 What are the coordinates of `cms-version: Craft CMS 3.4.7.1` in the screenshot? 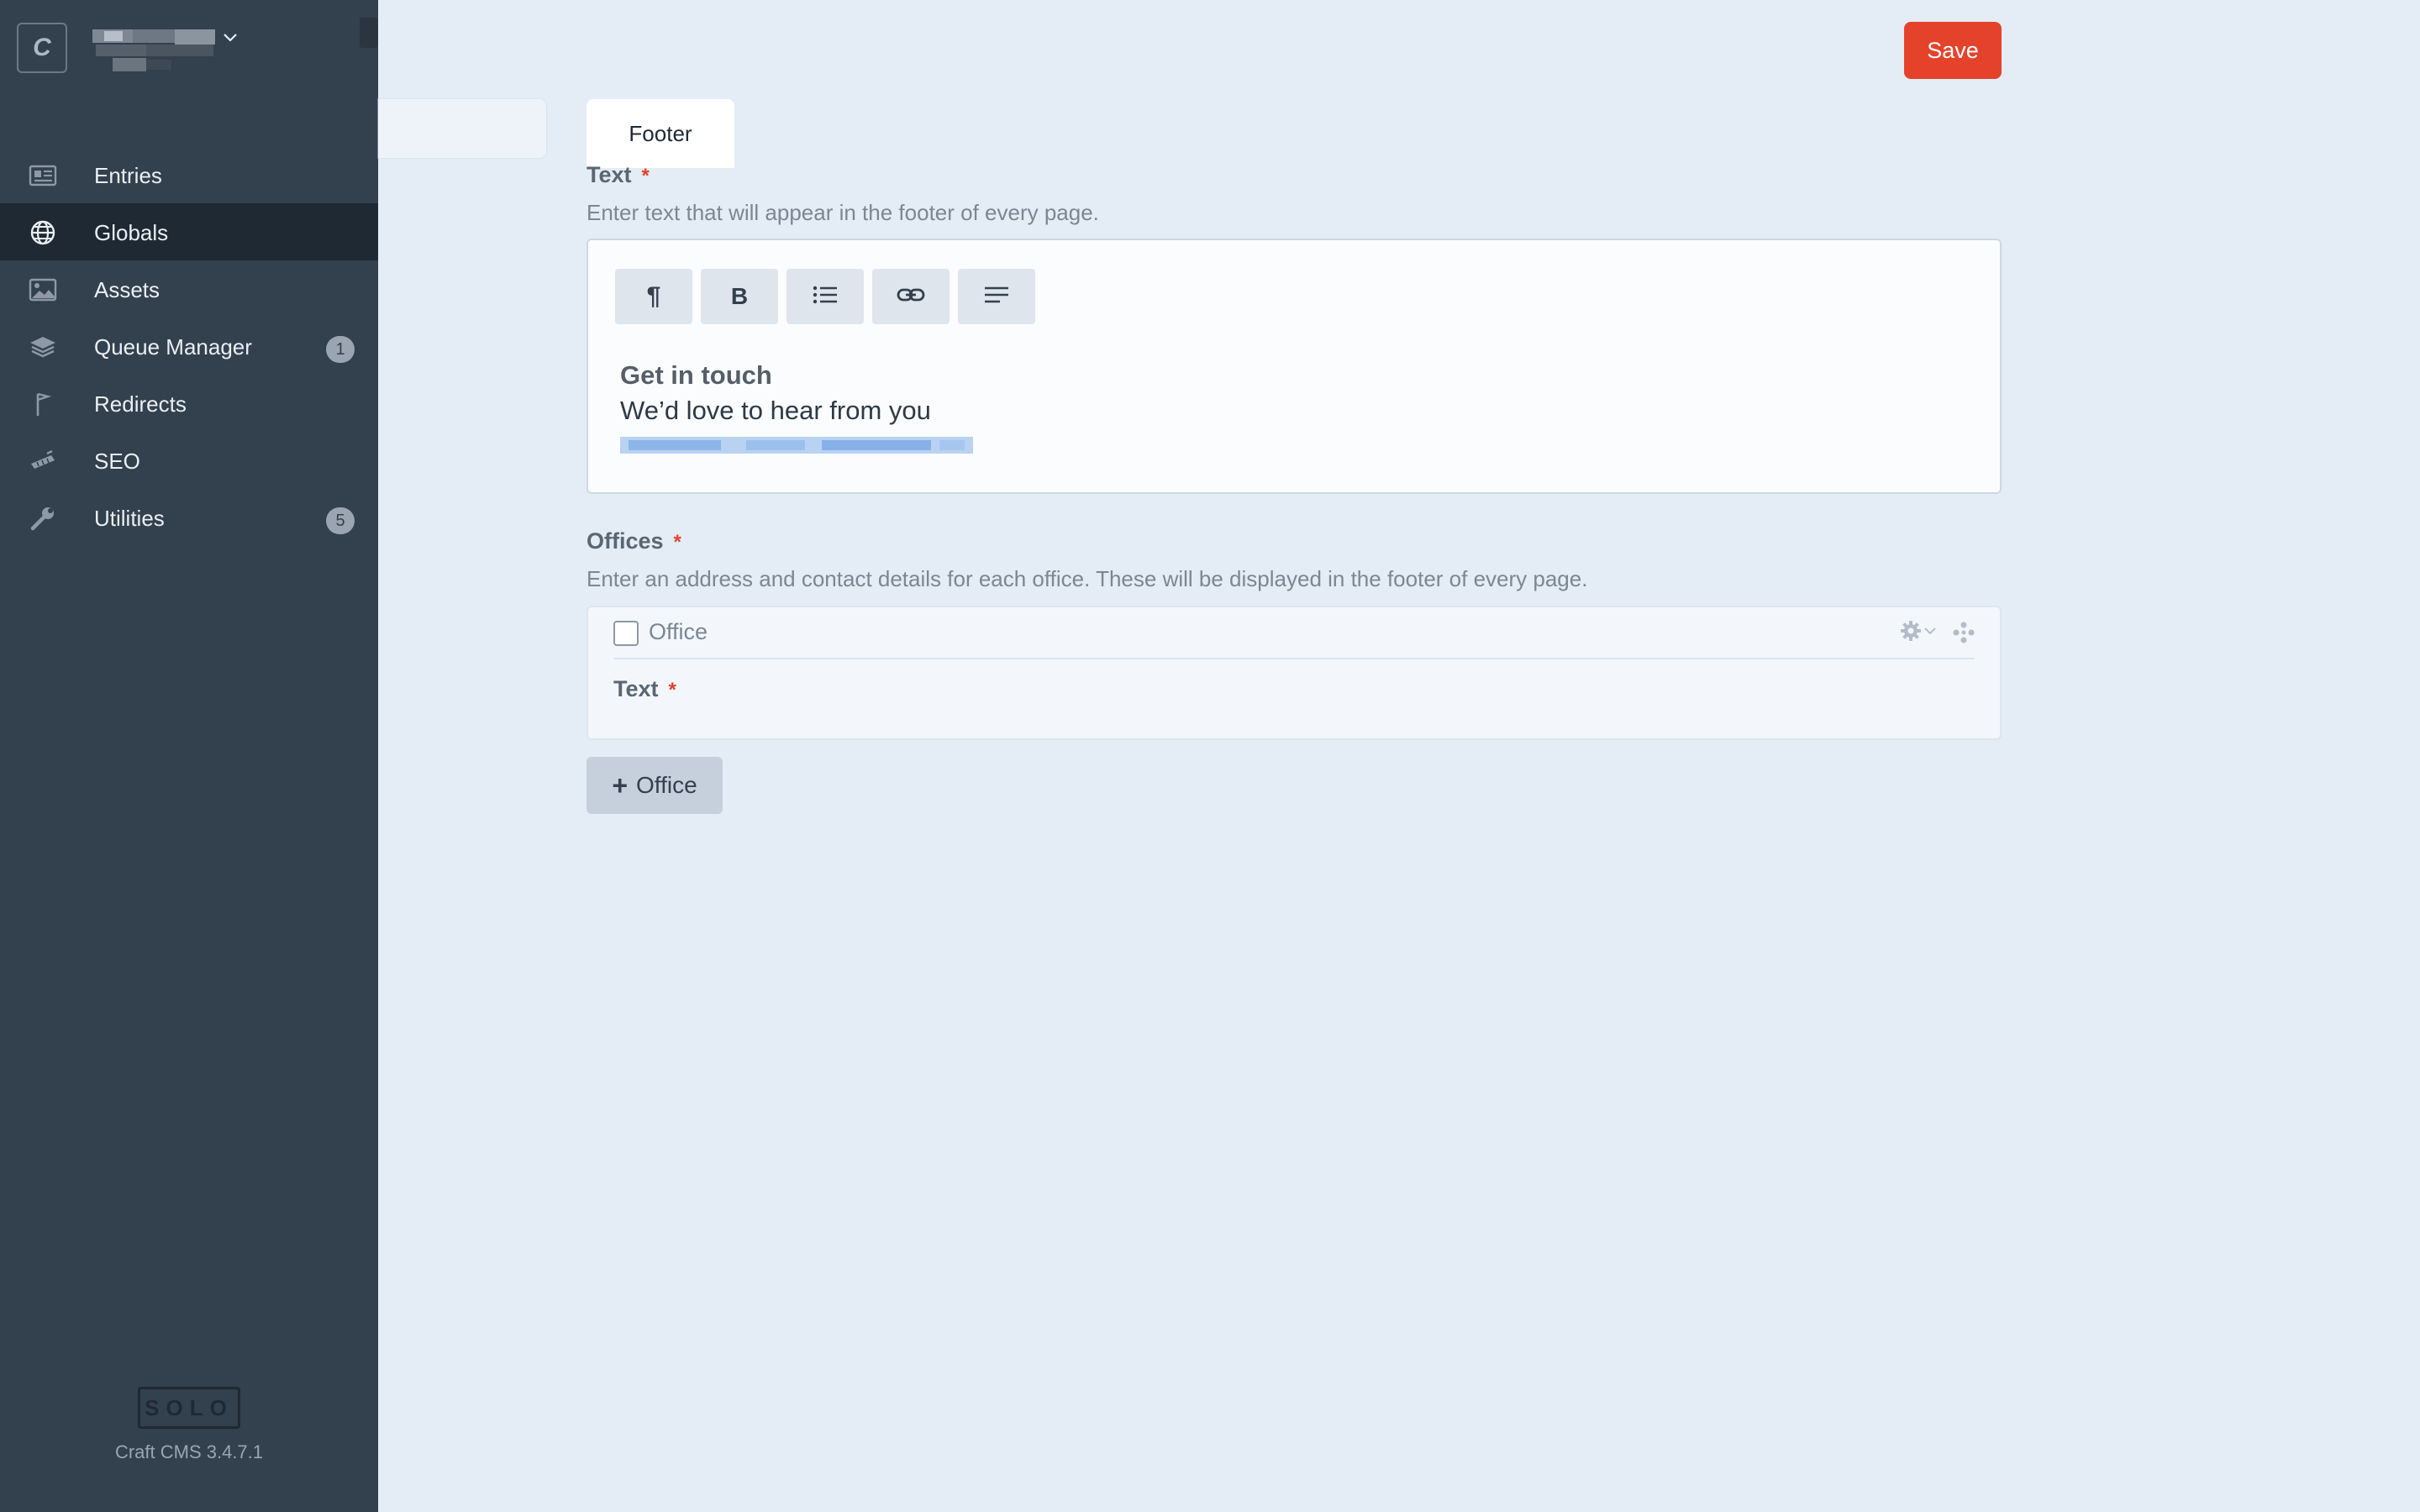 It's located at (189, 1451).